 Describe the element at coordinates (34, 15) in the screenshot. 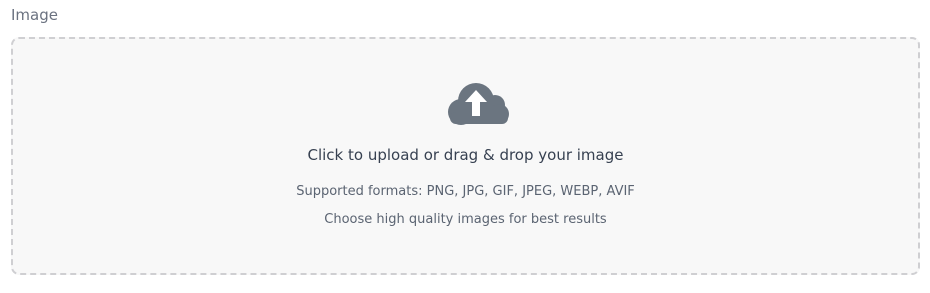

I see `field-label: Image` at that location.